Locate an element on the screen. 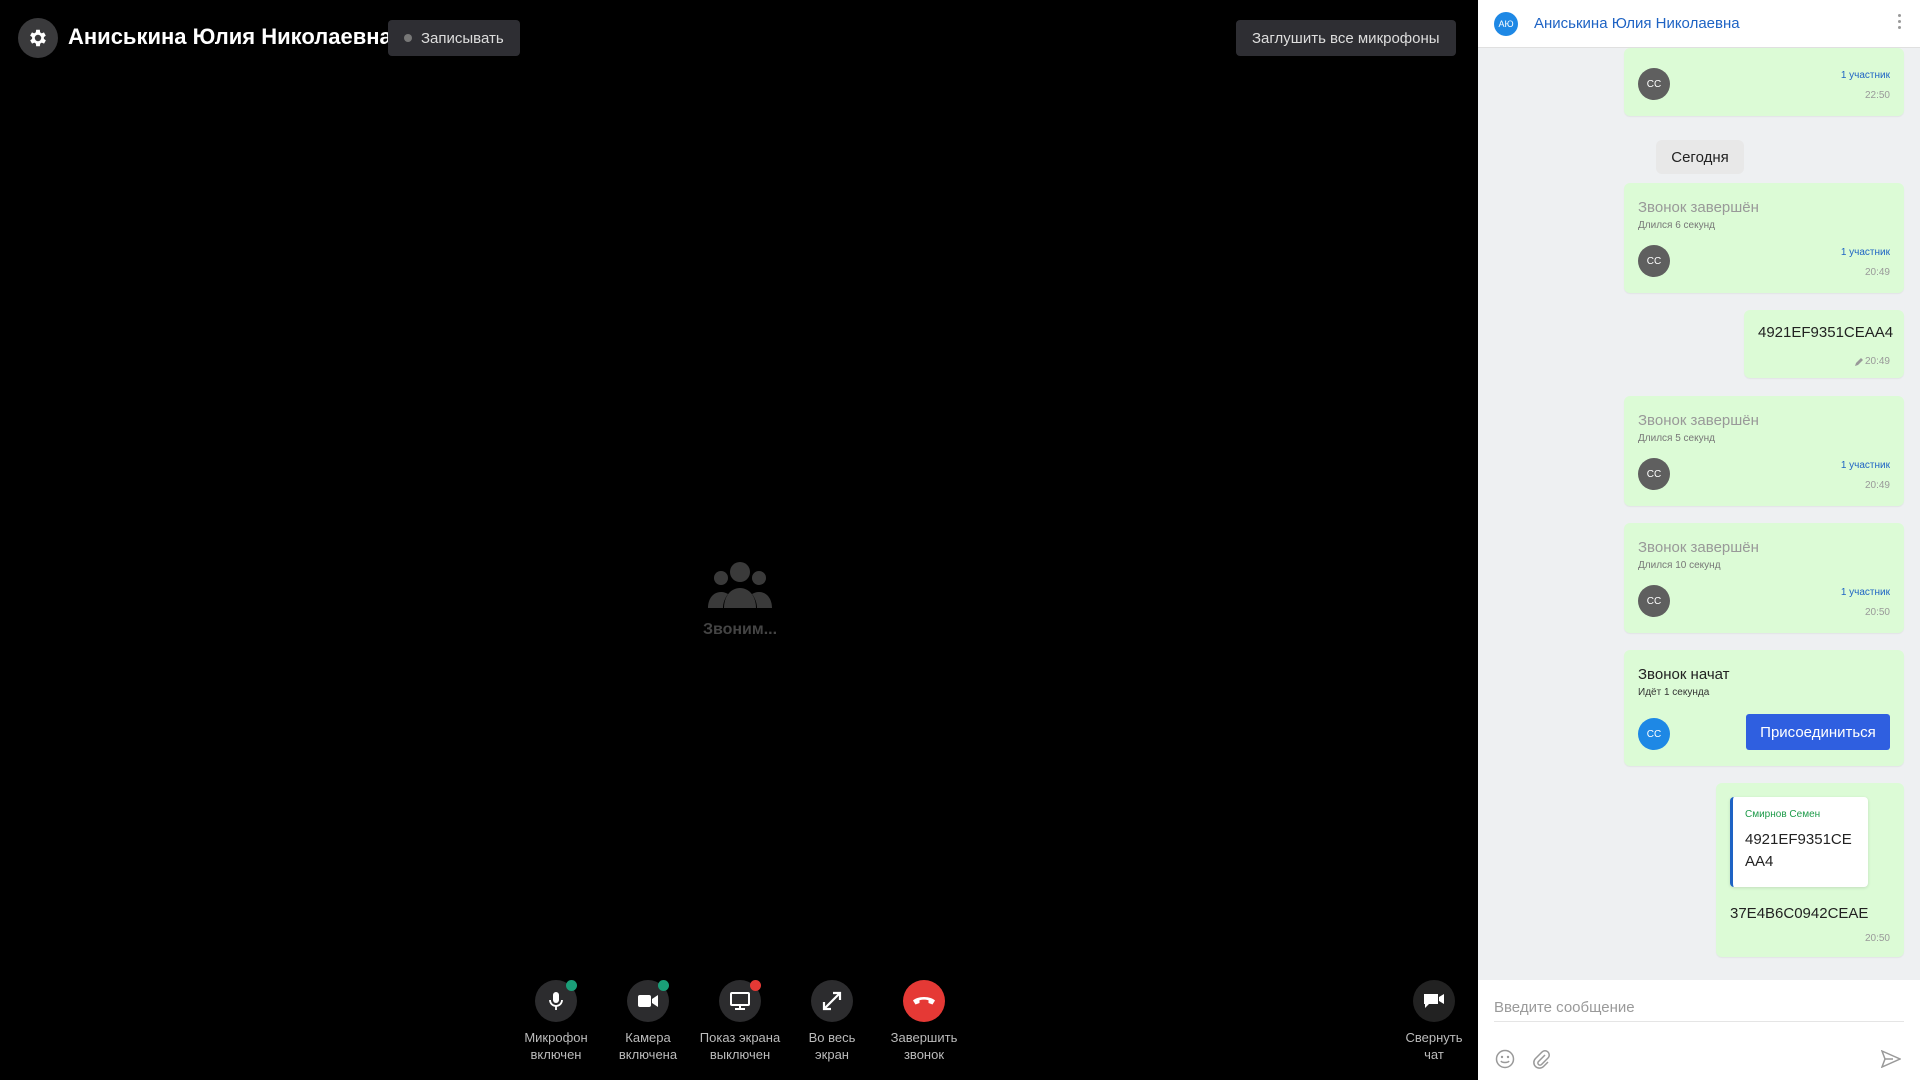  mic-button is located at coordinates (556, 1001).